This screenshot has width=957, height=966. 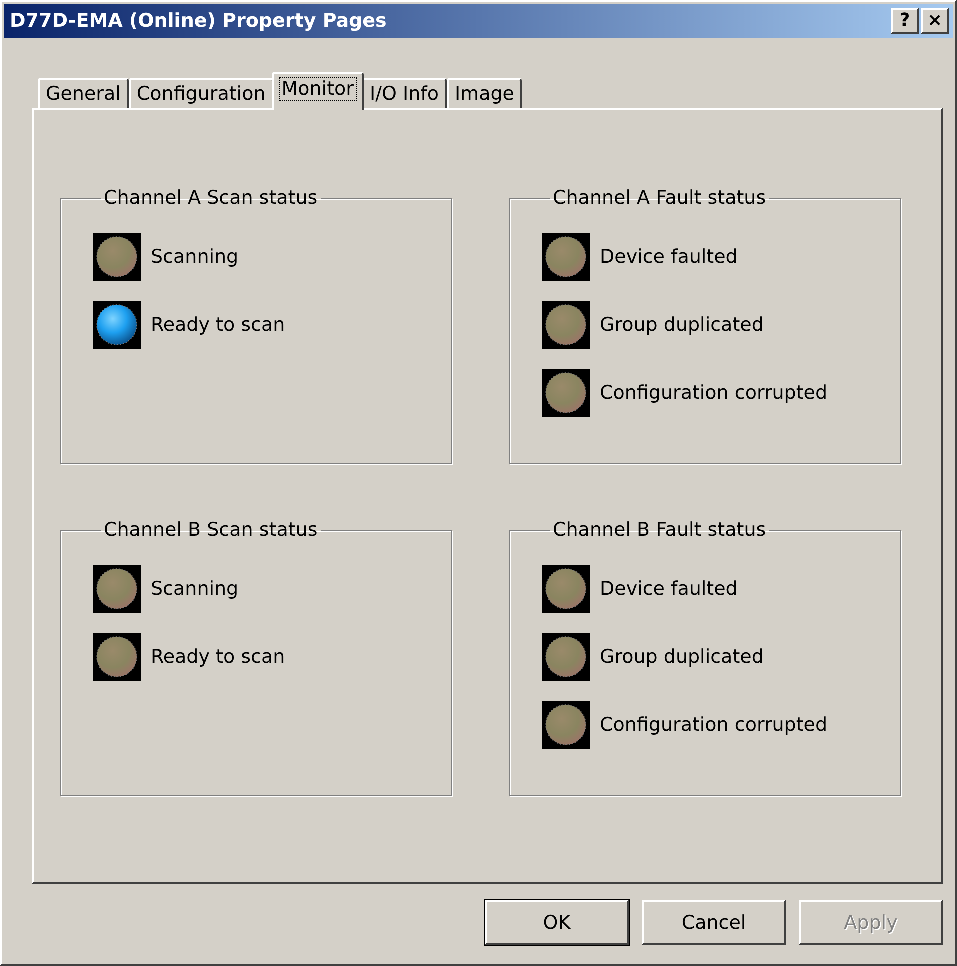 What do you see at coordinates (318, 91) in the screenshot?
I see `tab: Monitor` at bounding box center [318, 91].